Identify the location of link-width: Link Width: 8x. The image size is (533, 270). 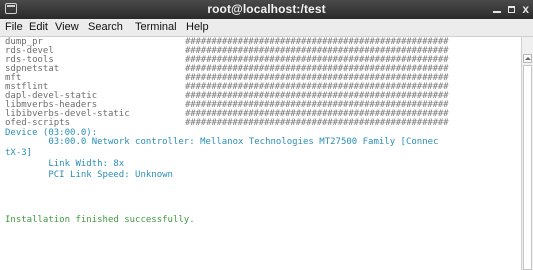
(65, 164).